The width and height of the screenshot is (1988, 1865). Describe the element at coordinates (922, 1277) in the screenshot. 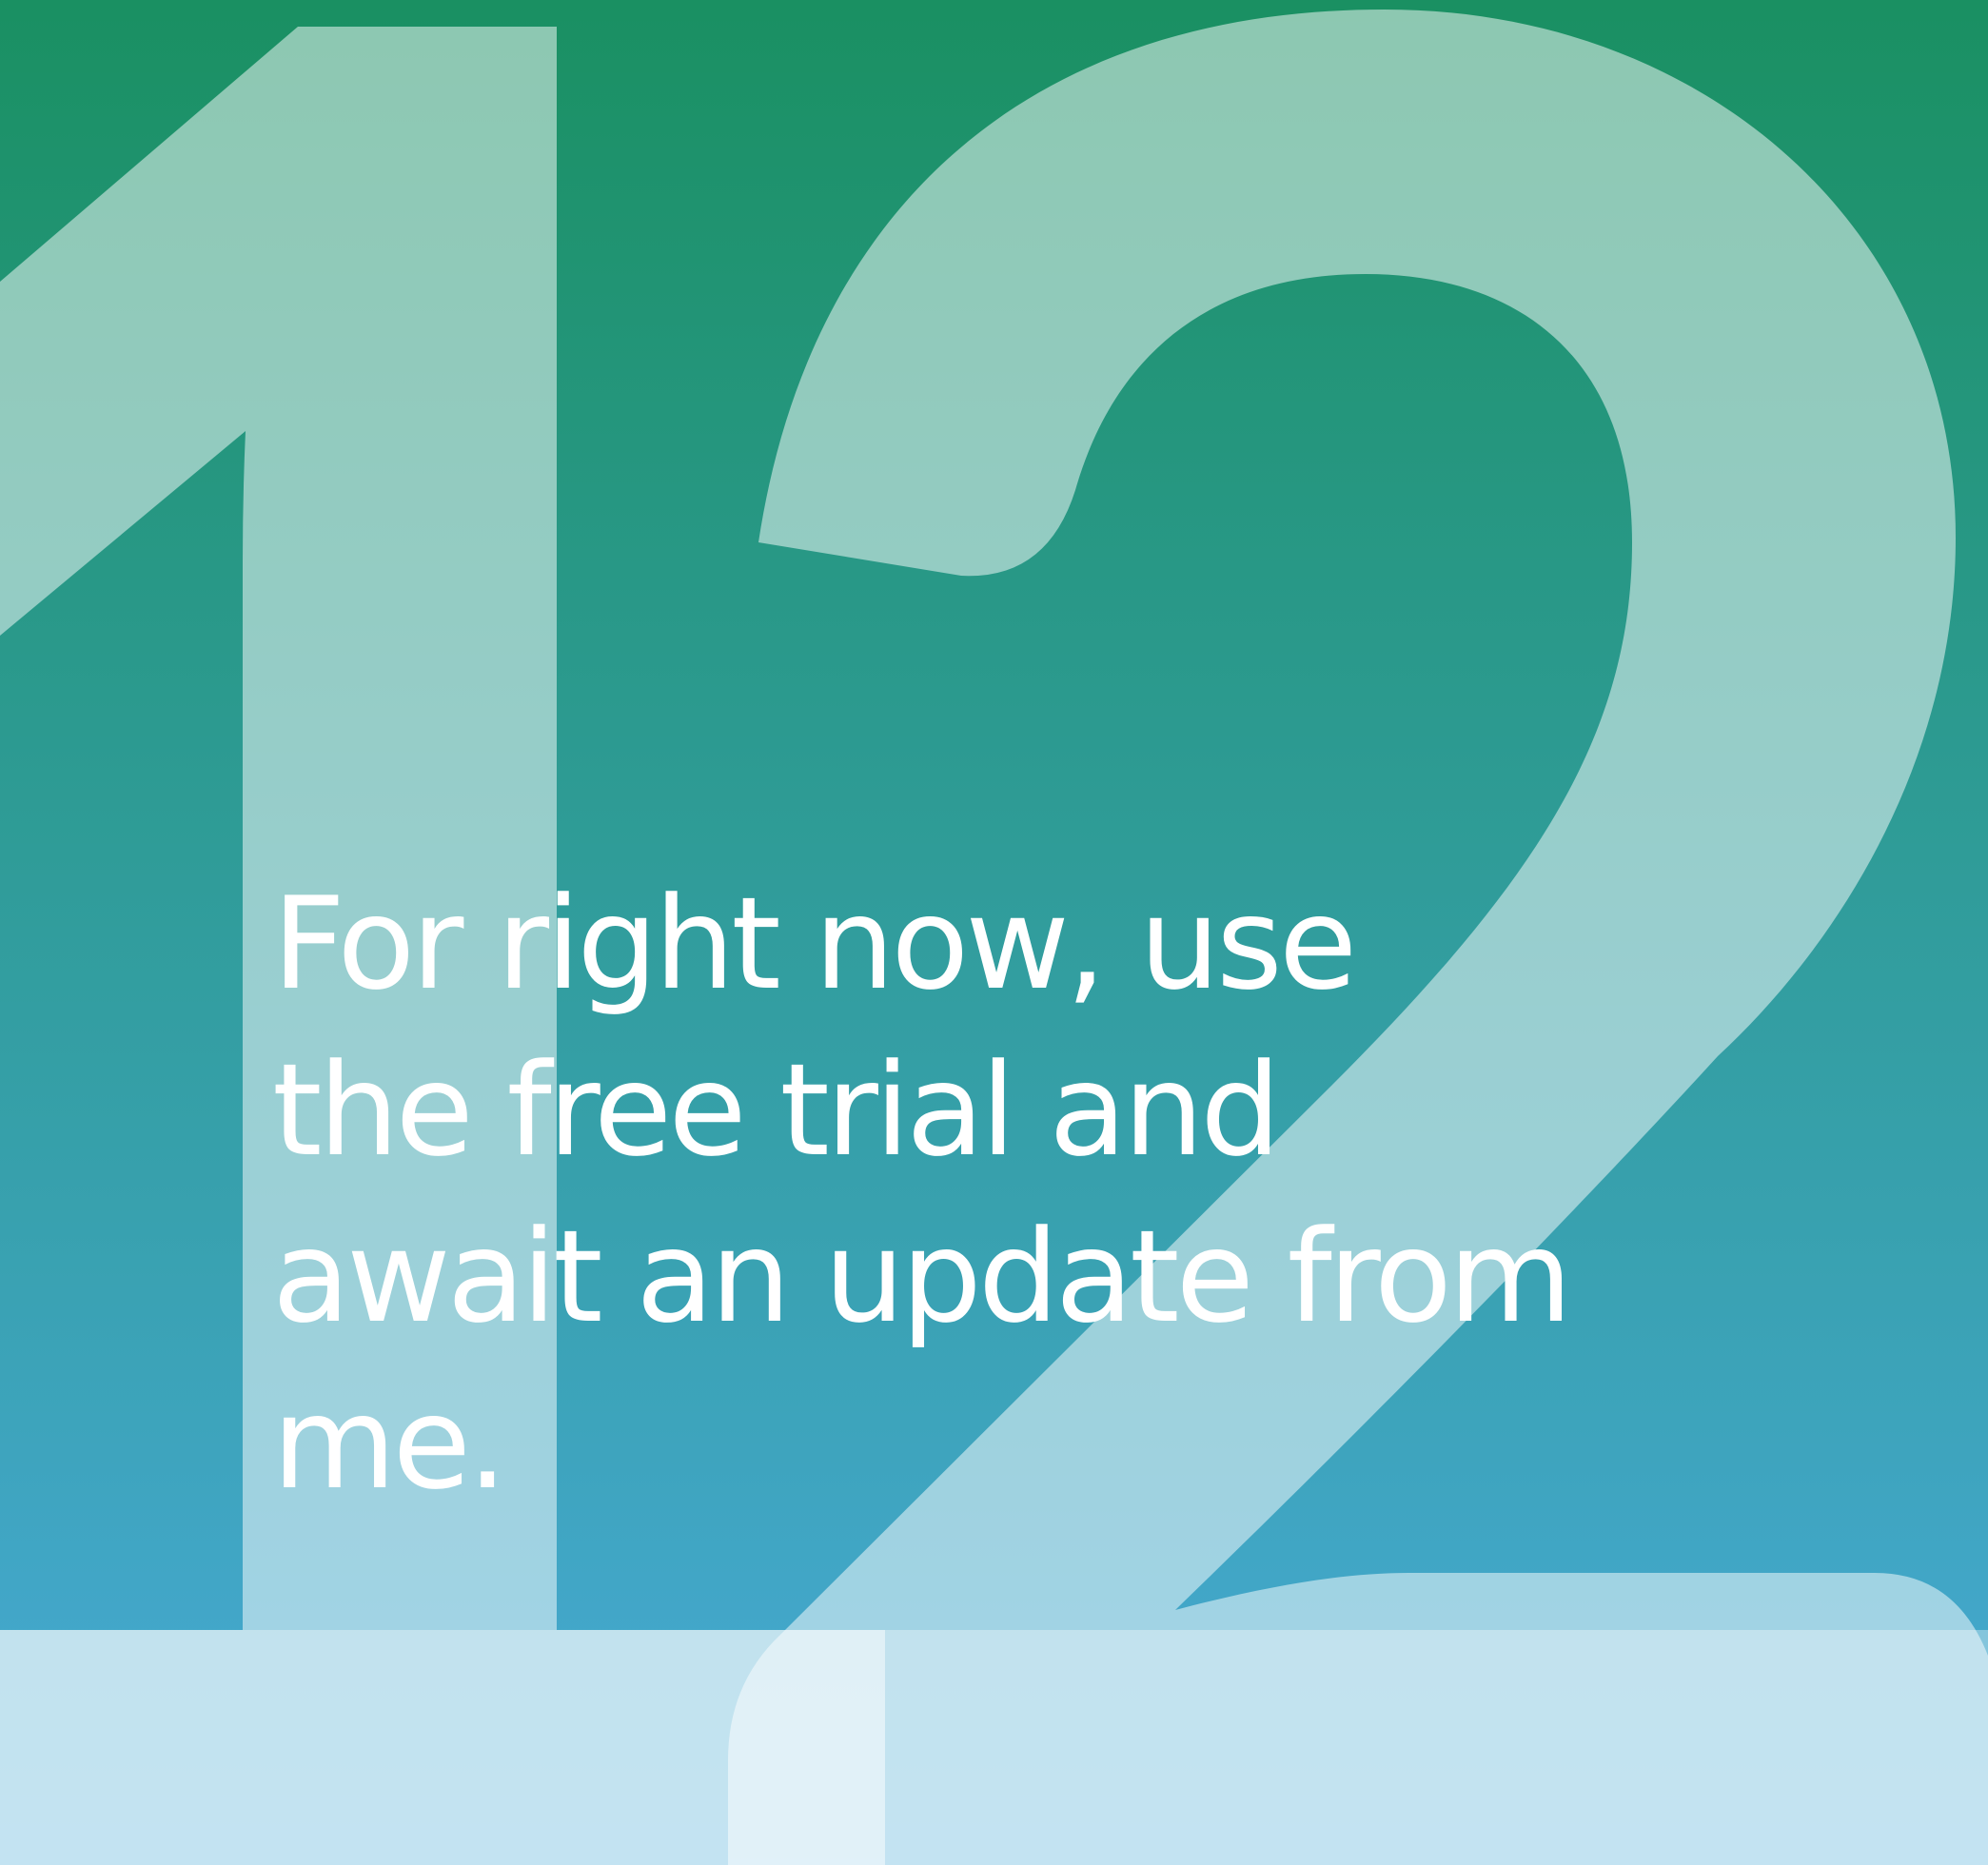

I see `message-line: await an update from` at that location.